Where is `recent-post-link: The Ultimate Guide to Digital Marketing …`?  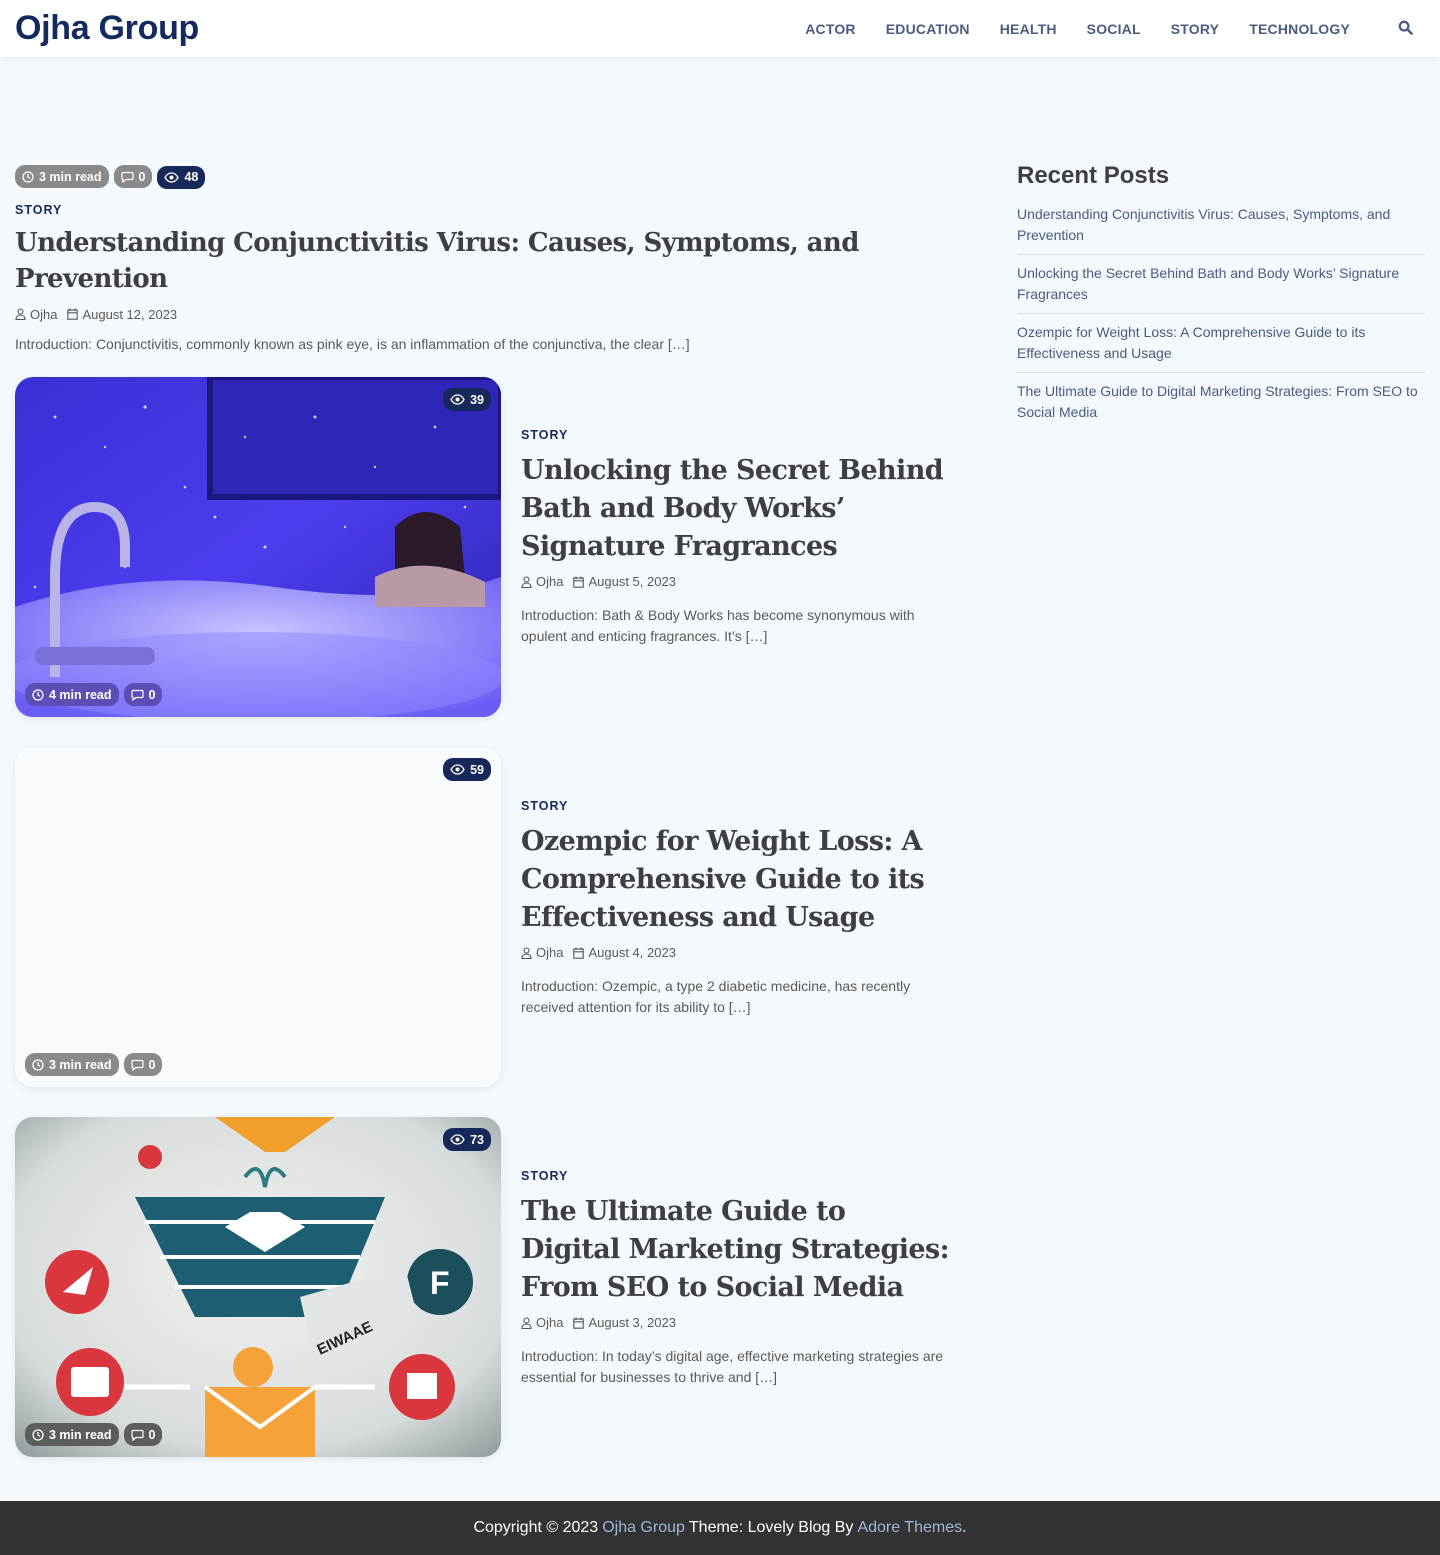
recent-post-link: The Ultimate Guide to Digital Marketing … is located at coordinates (1221, 402).